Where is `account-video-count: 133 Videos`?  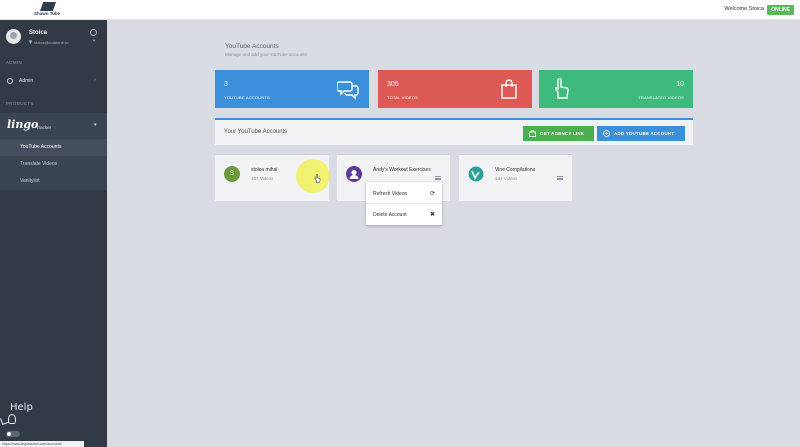 account-video-count: 133 Videos is located at coordinates (506, 178).